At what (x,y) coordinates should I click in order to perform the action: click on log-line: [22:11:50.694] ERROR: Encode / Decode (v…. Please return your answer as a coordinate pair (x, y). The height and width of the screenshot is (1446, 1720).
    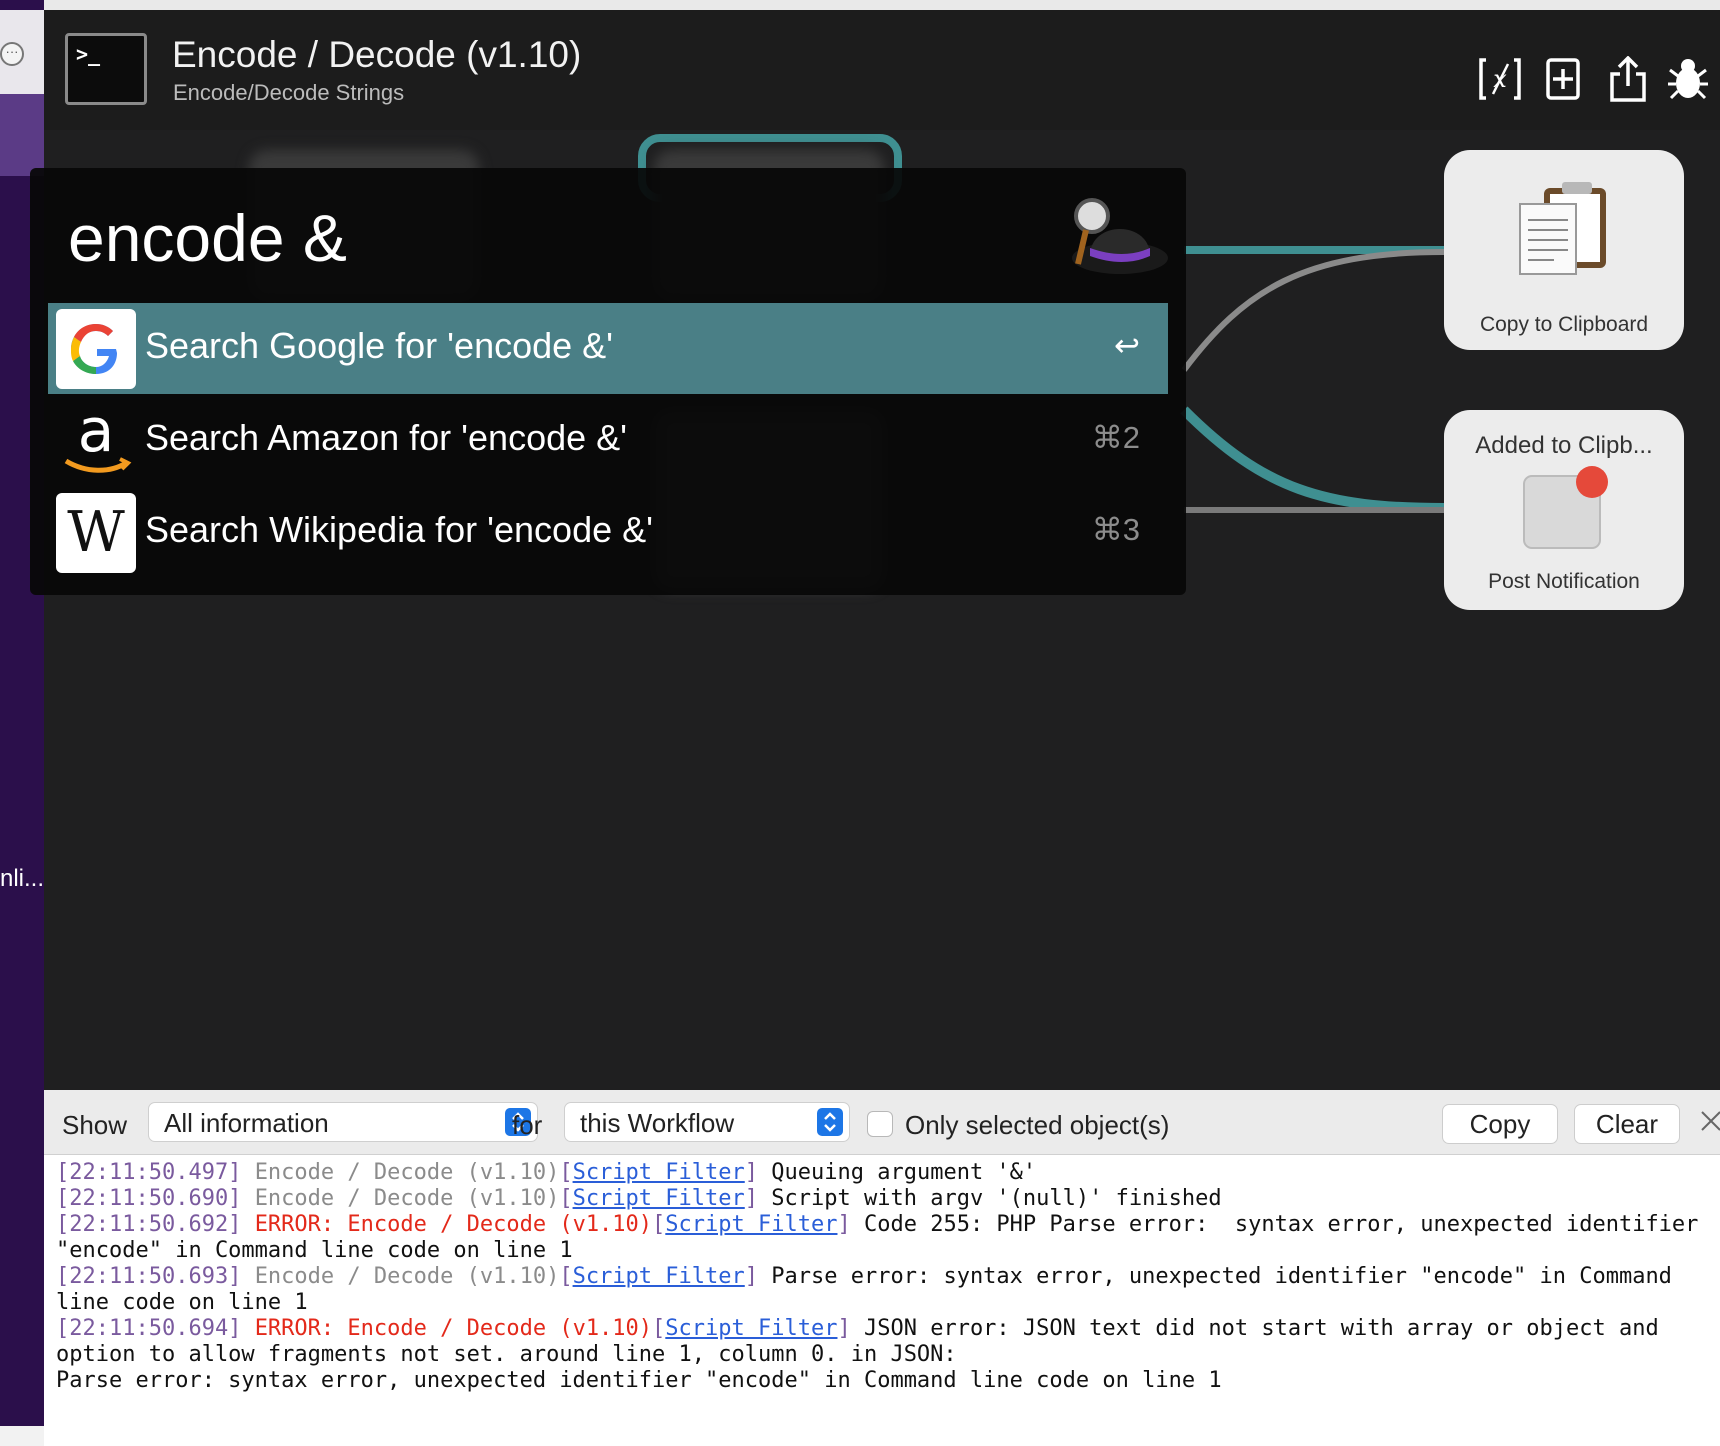
    Looking at the image, I should click on (883, 1355).